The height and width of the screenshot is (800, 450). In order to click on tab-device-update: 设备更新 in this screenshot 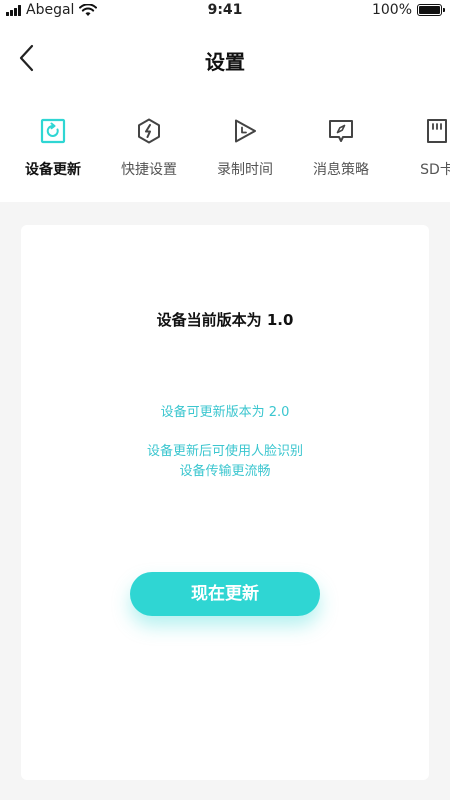, I will do `click(53, 148)`.